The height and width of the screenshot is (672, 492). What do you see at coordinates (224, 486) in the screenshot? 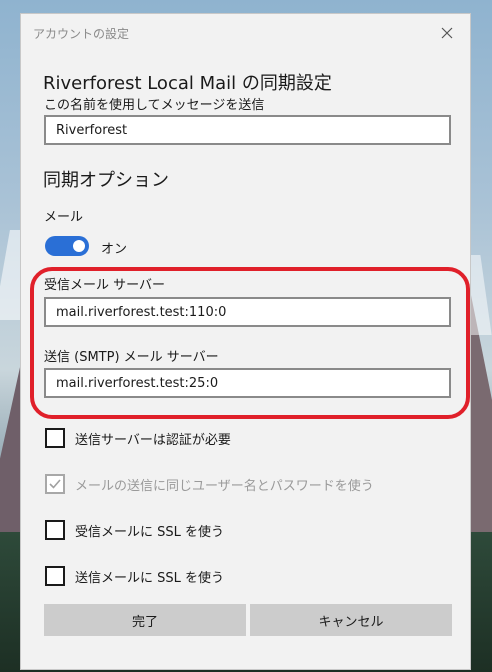
I see `same-credentials-label: メールの送信に同じユーザー名とパスワードを使う` at bounding box center [224, 486].